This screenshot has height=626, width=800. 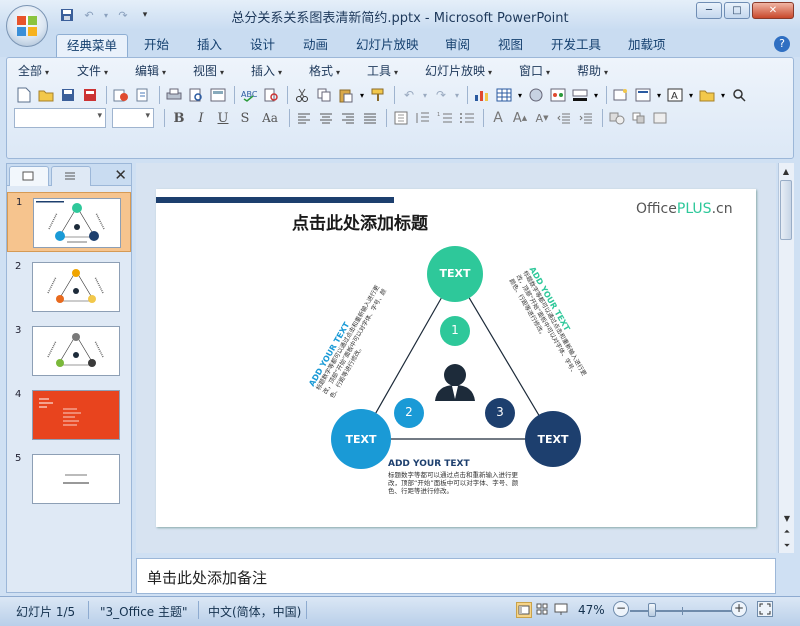 What do you see at coordinates (709, 10) in the screenshot?
I see `minimize-button: ─` at bounding box center [709, 10].